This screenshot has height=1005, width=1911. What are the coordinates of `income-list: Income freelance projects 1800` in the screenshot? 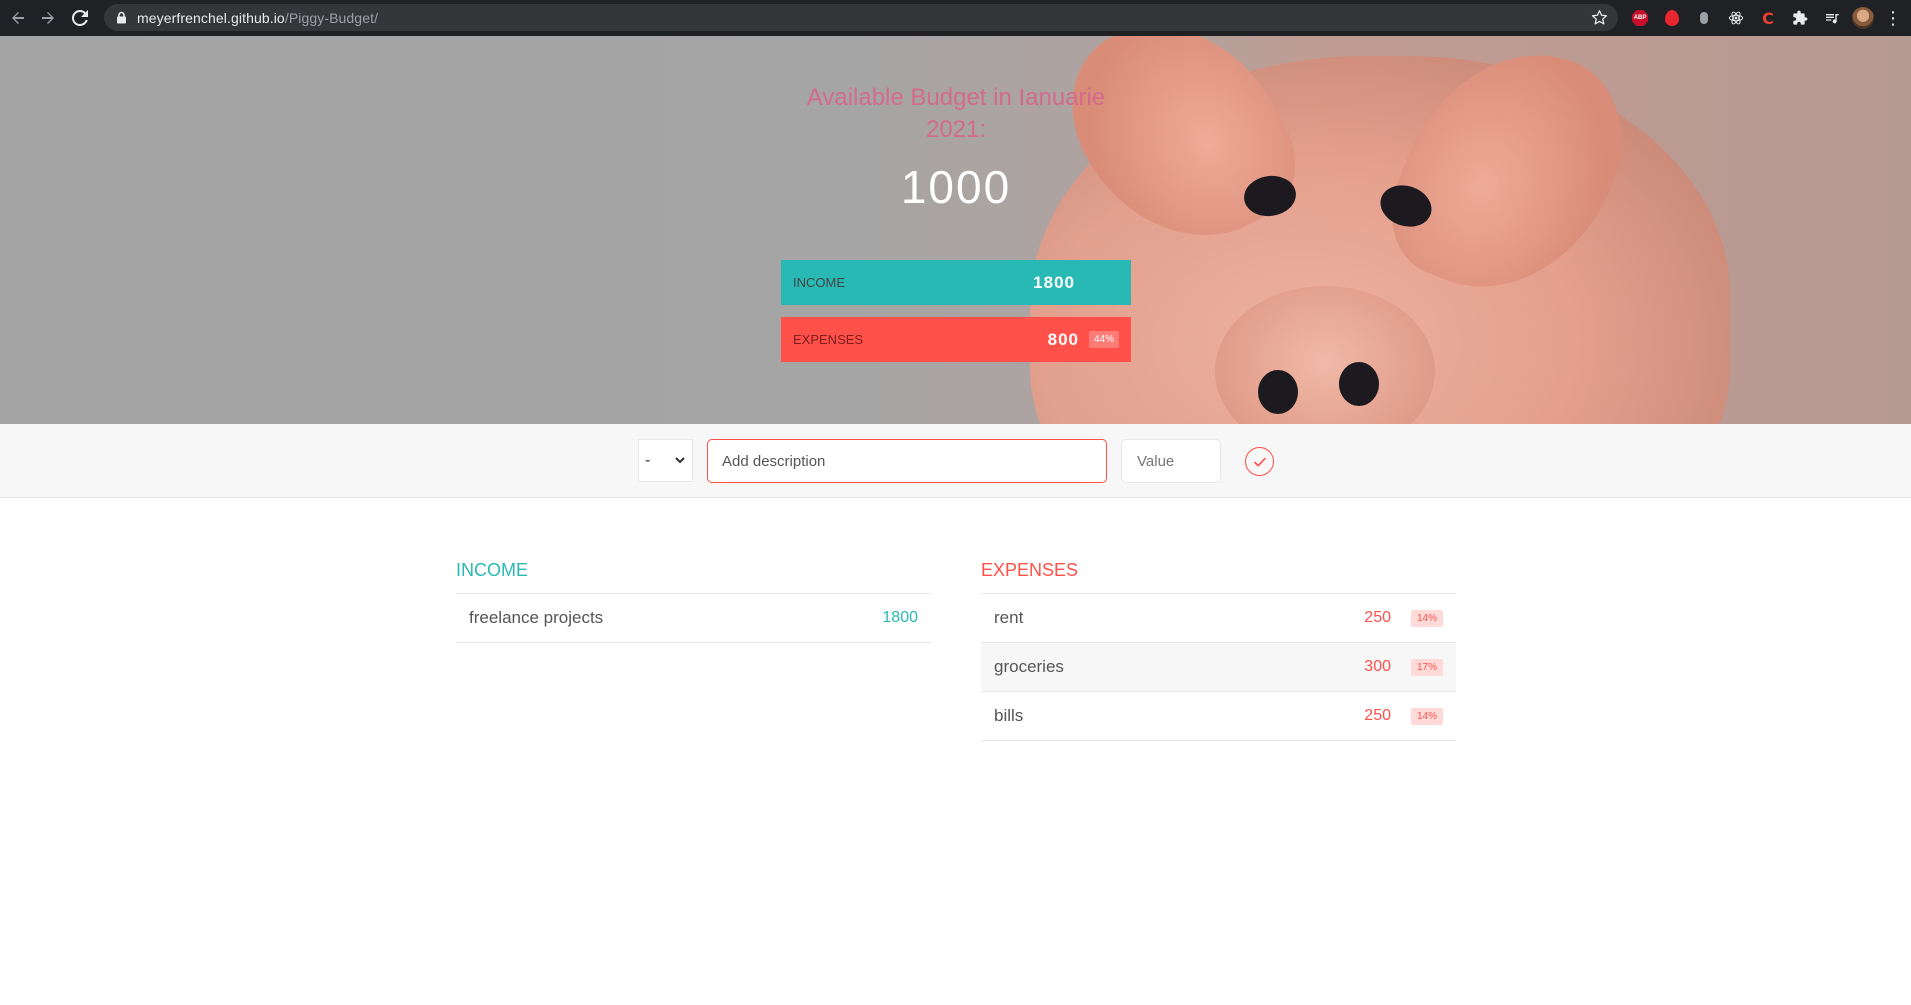 It's located at (693, 601).